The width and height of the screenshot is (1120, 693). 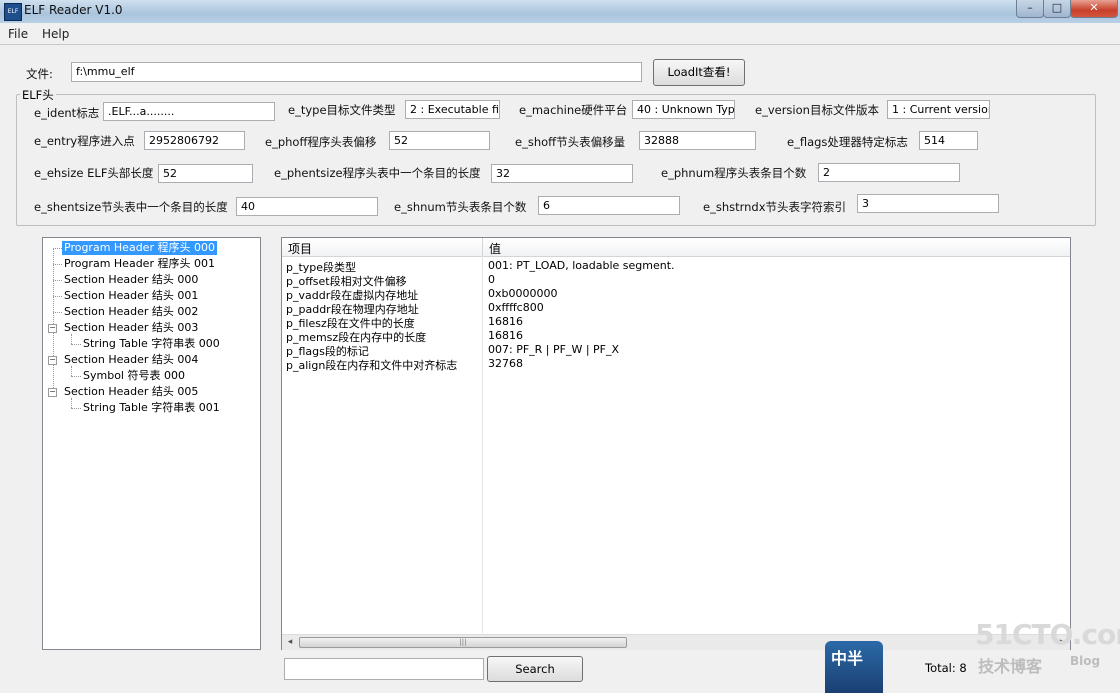 What do you see at coordinates (131, 392) in the screenshot?
I see `tree-item-section-header-005: Section Header 结头 005` at bounding box center [131, 392].